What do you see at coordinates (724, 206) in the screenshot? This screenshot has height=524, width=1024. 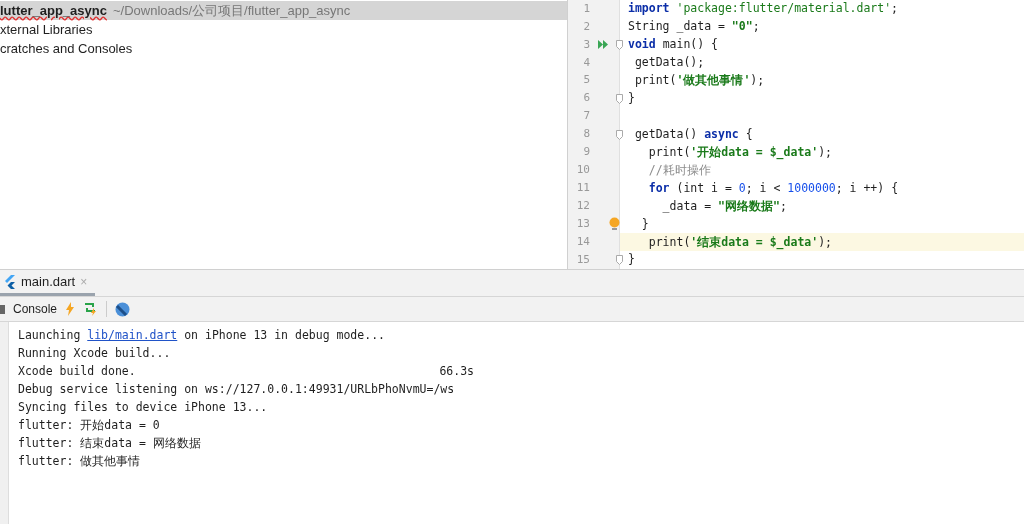 I see `code-line: _data = "网络数据";` at bounding box center [724, 206].